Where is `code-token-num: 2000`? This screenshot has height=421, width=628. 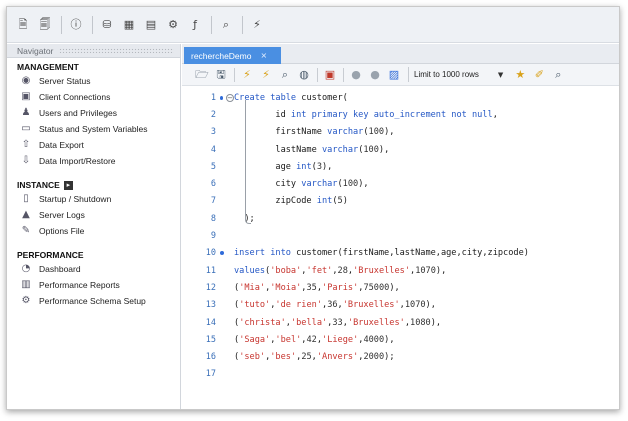 code-token-num: 2000 is located at coordinates (374, 357).